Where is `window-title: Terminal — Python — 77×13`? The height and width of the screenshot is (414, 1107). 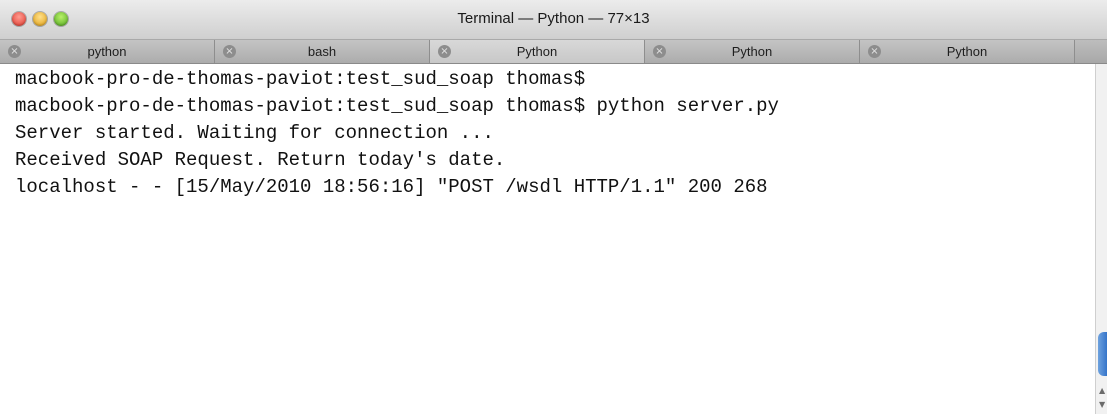 window-title: Terminal — Python — 77×13 is located at coordinates (553, 18).